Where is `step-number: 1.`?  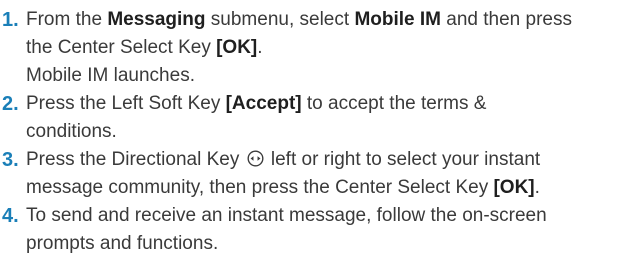 step-number: 1. is located at coordinates (10, 20).